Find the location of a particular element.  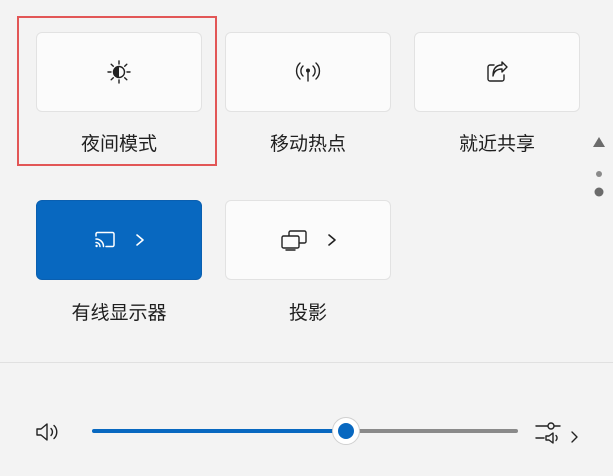

speaker-icon is located at coordinates (48, 434).